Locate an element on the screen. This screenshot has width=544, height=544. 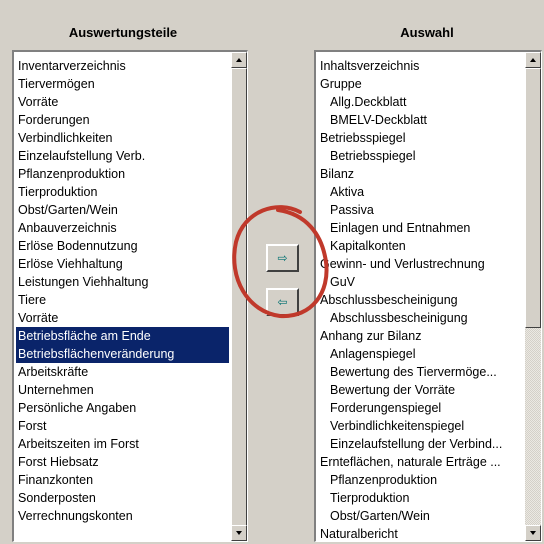
right-list-item: Gewinn- und Verlustrechnung is located at coordinates (420, 264).